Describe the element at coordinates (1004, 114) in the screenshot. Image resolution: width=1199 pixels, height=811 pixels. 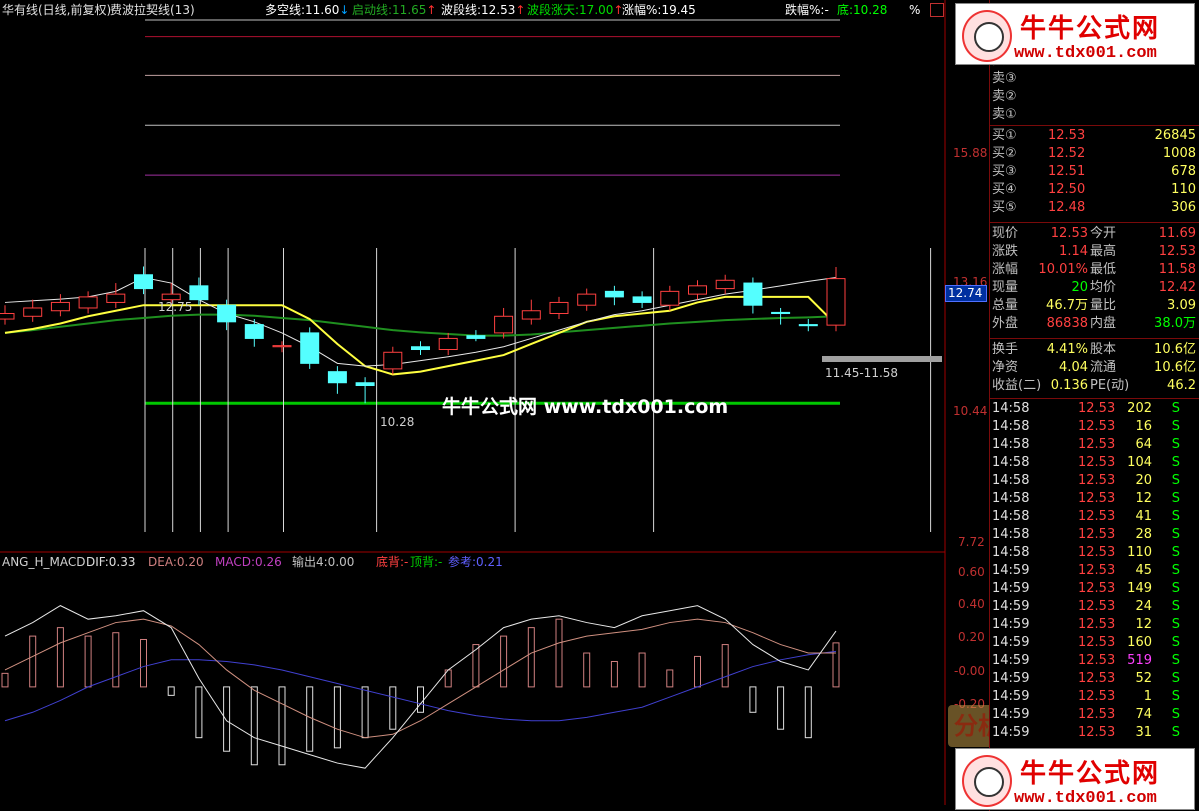
I see `sell-label: 卖①` at that location.